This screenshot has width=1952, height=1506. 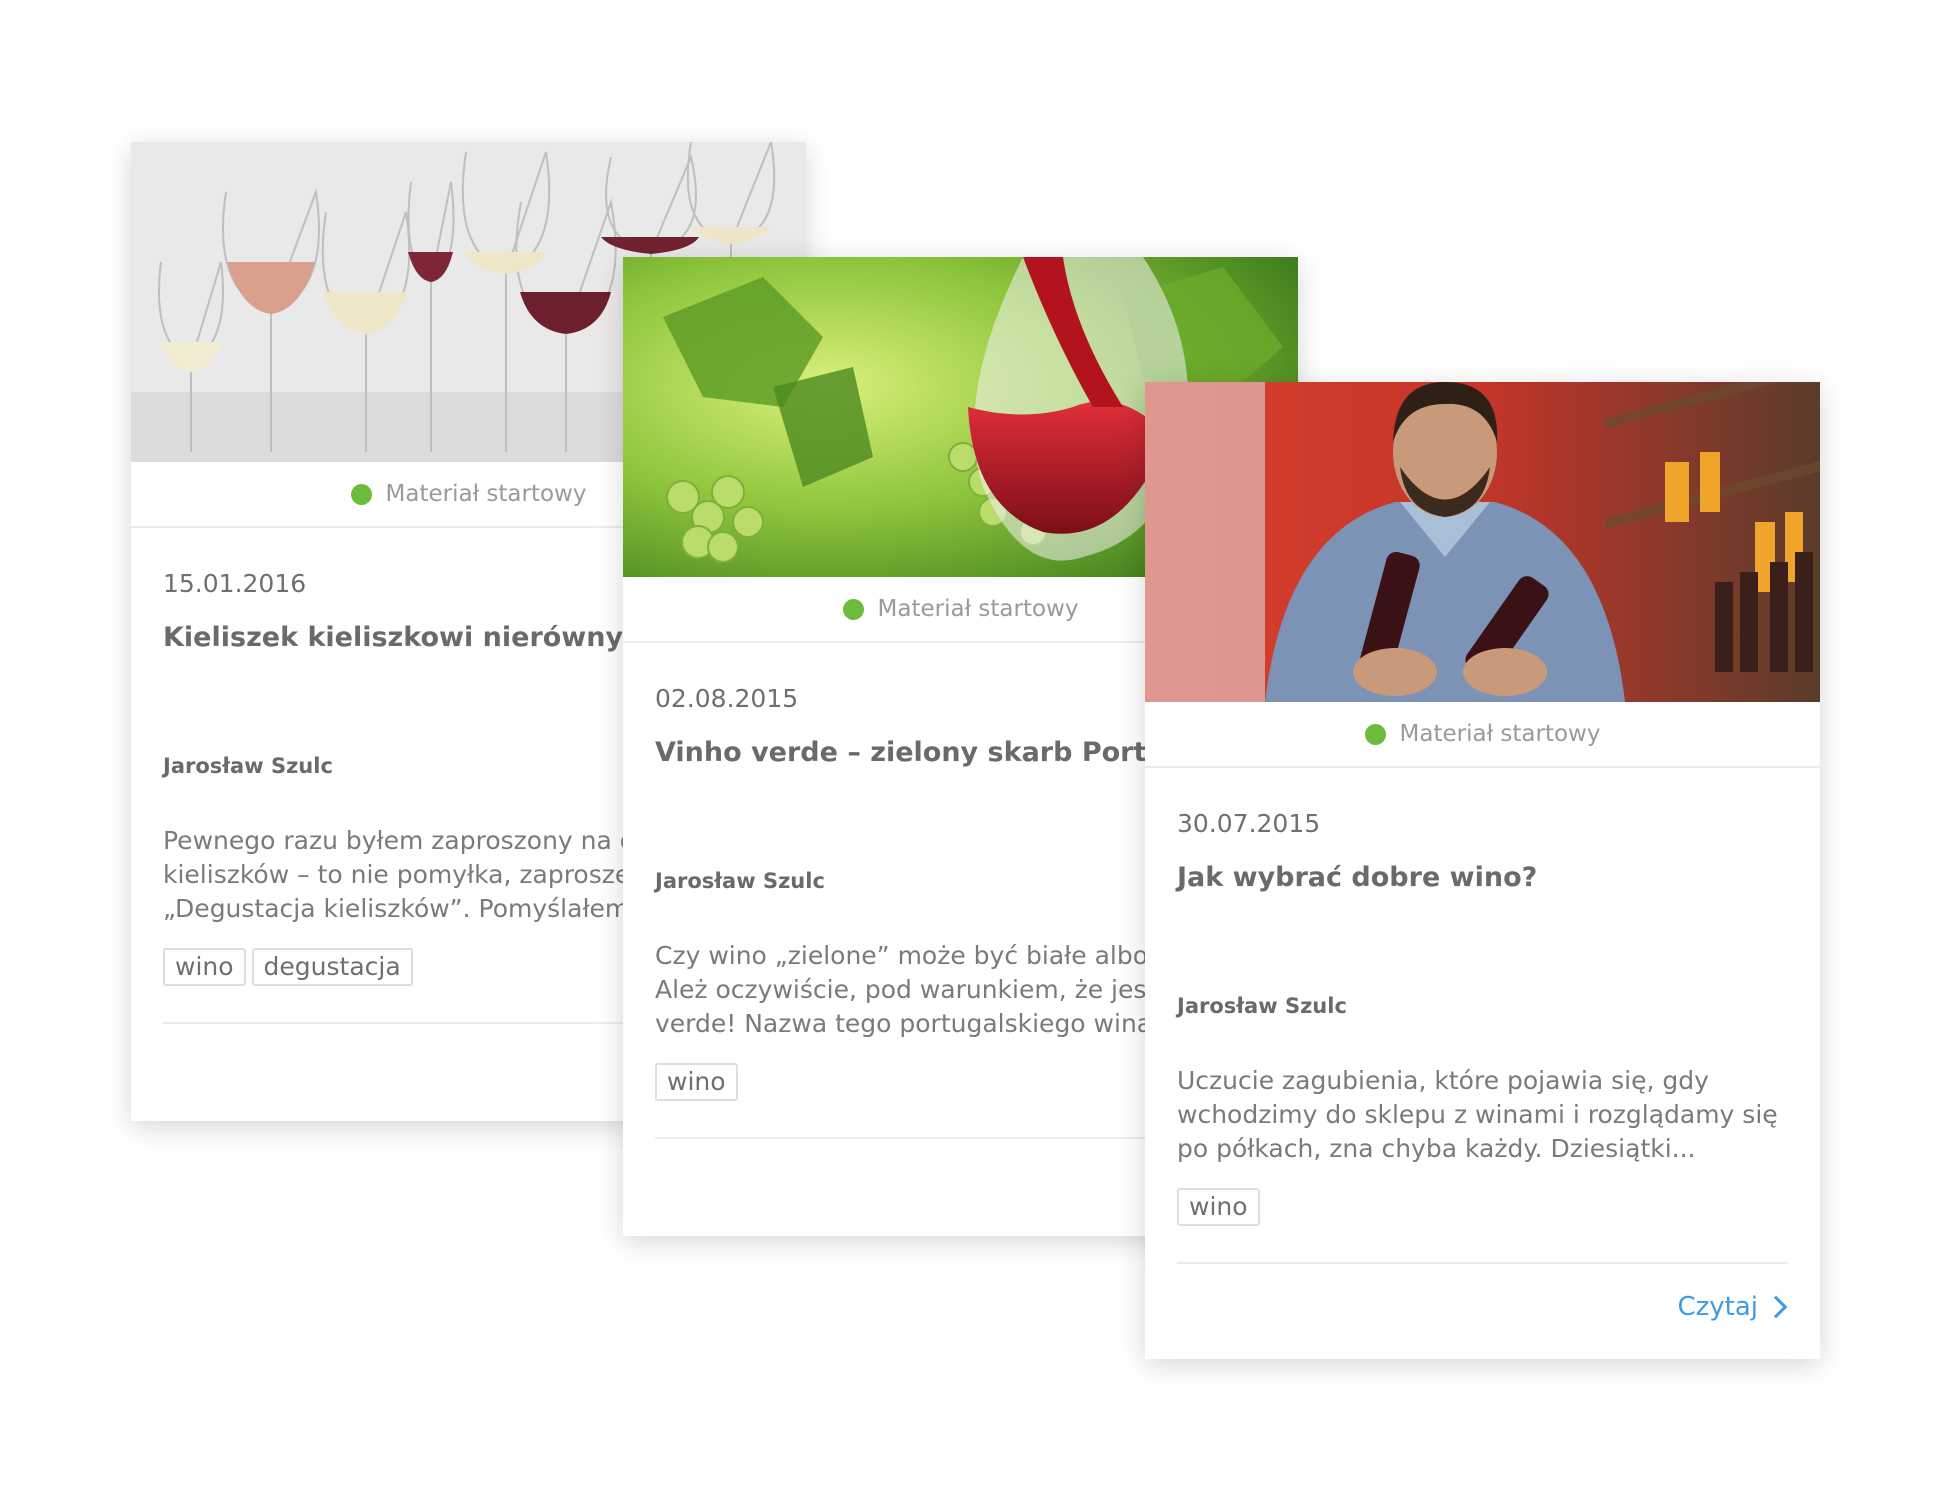 I want to click on article-image, so click(x=1482, y=542).